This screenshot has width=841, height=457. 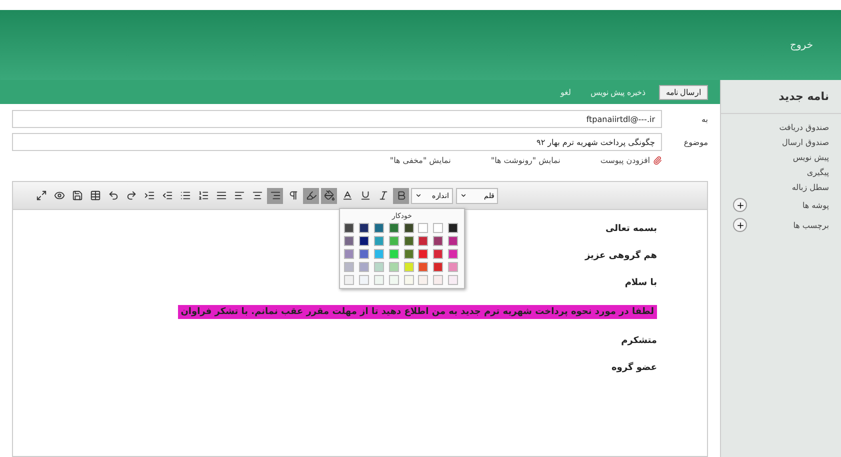 I want to click on underline-icon, so click(x=365, y=195).